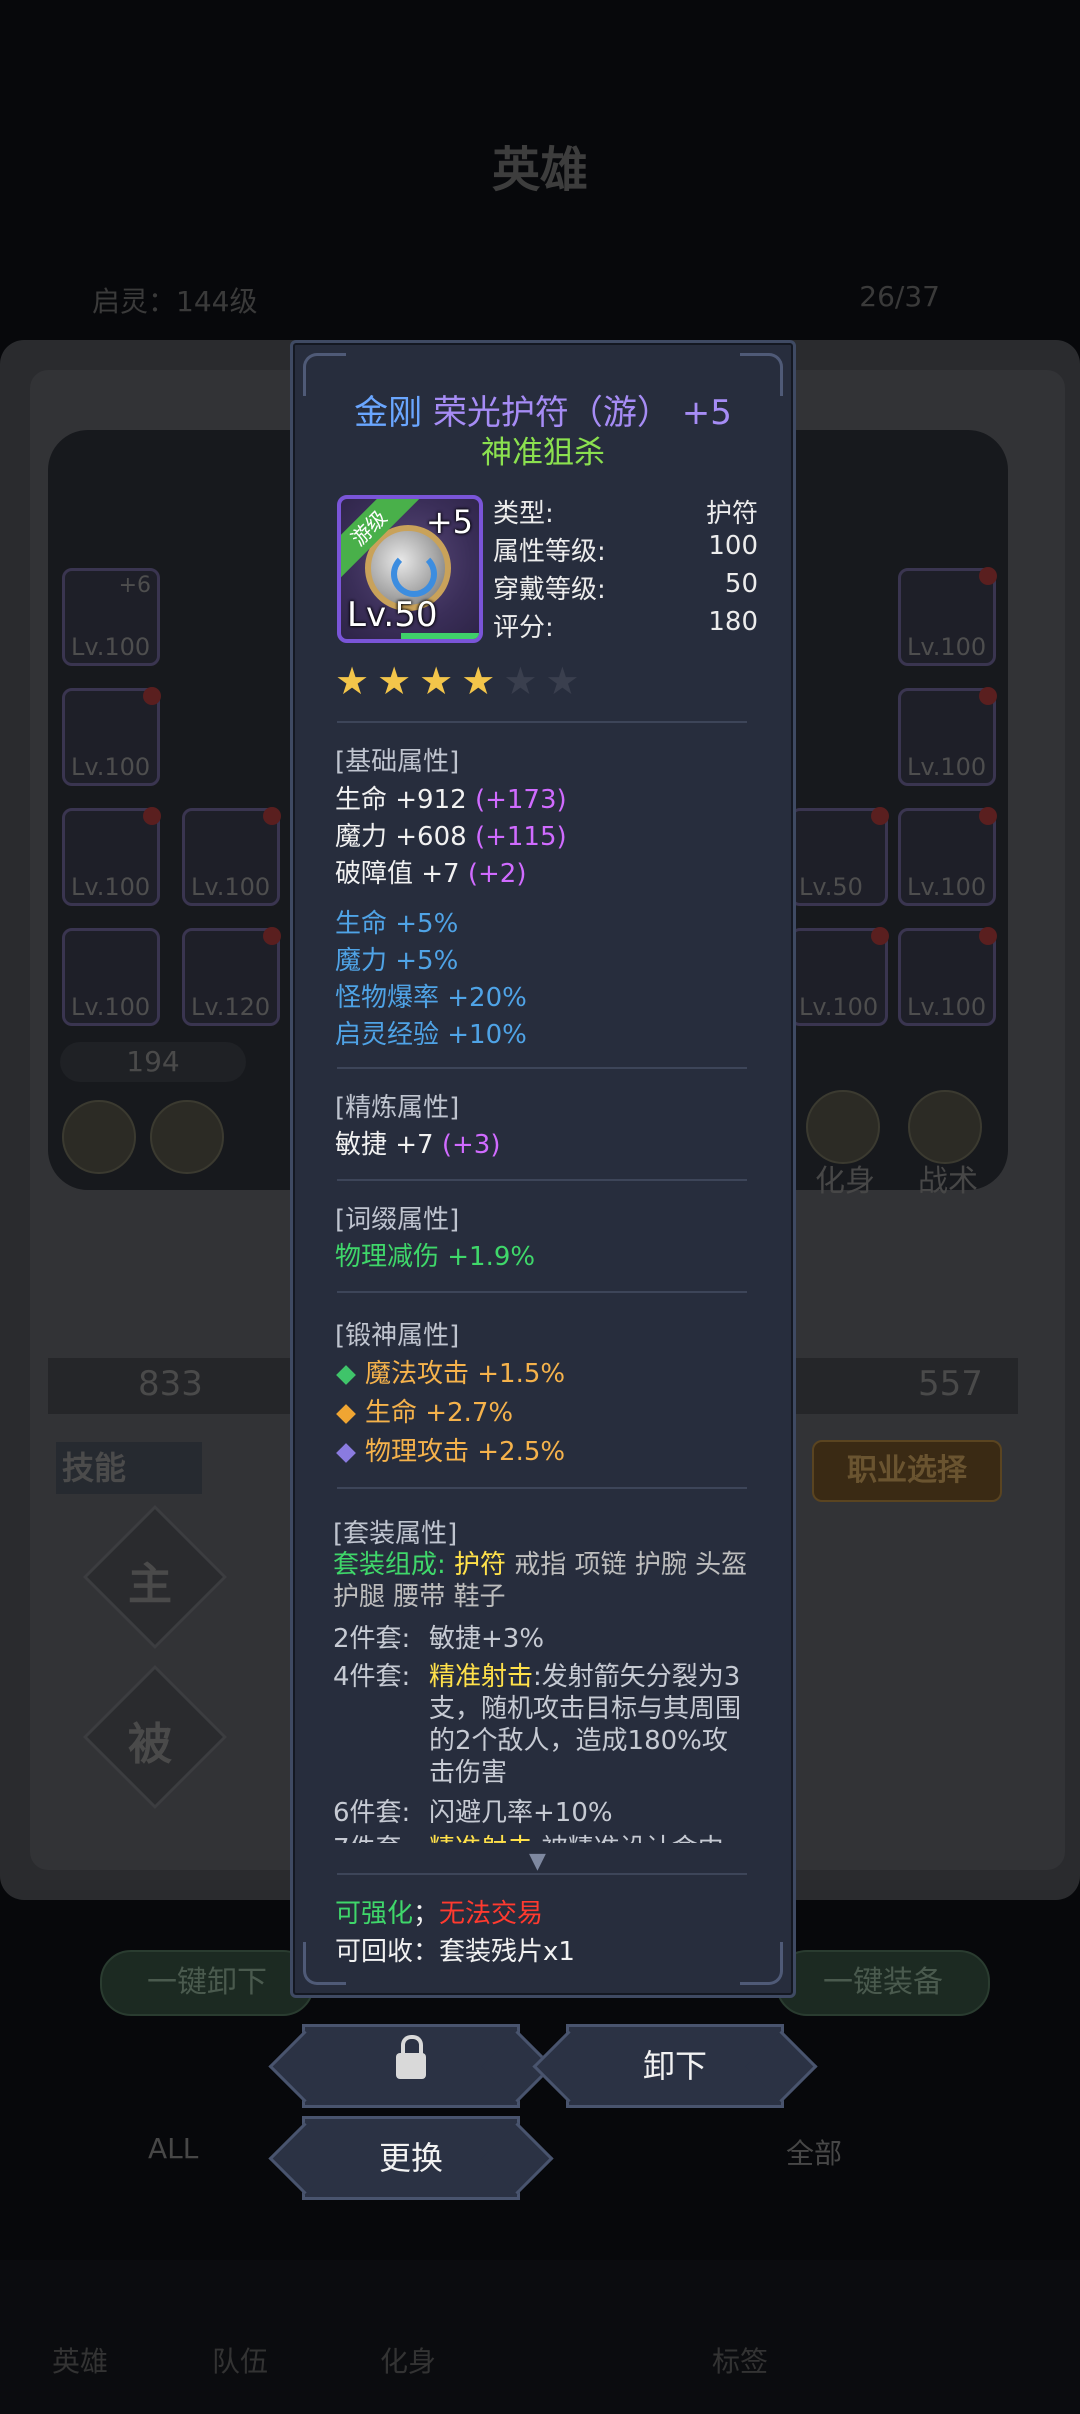 The image size is (1080, 2414). I want to click on affix-attr-header: [词缀属性], so click(397, 1220).